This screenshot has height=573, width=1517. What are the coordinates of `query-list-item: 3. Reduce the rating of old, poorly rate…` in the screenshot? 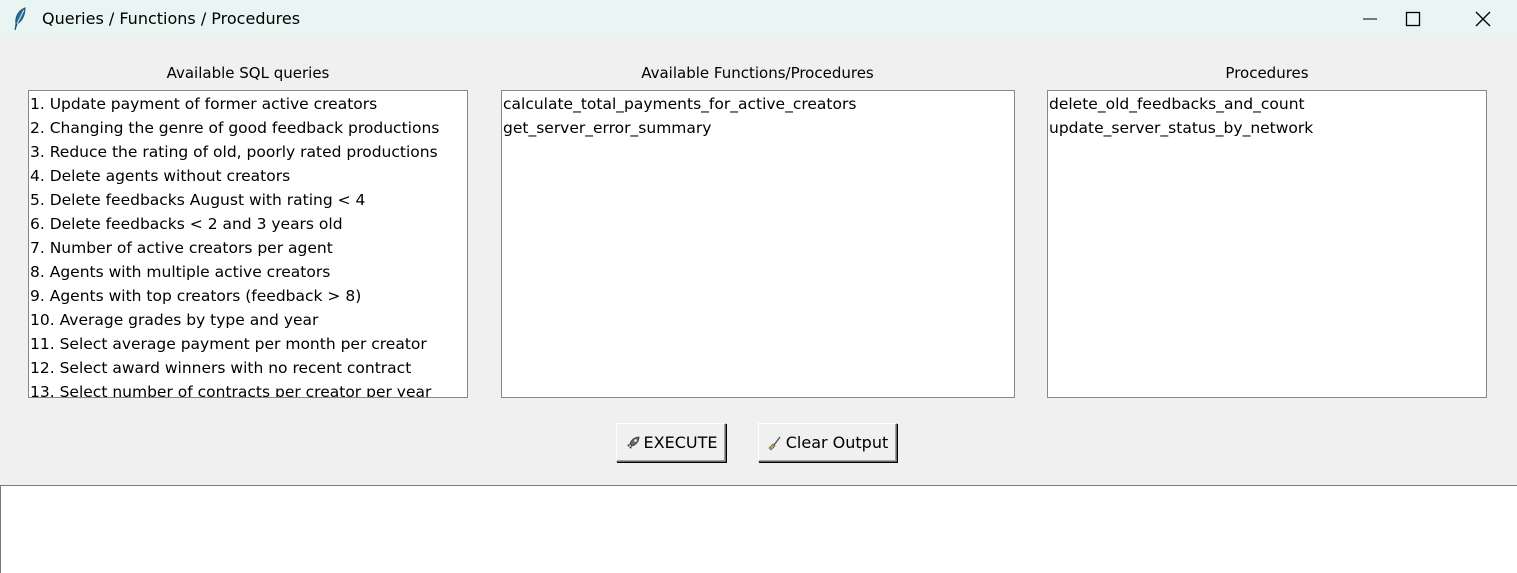 It's located at (248, 152).